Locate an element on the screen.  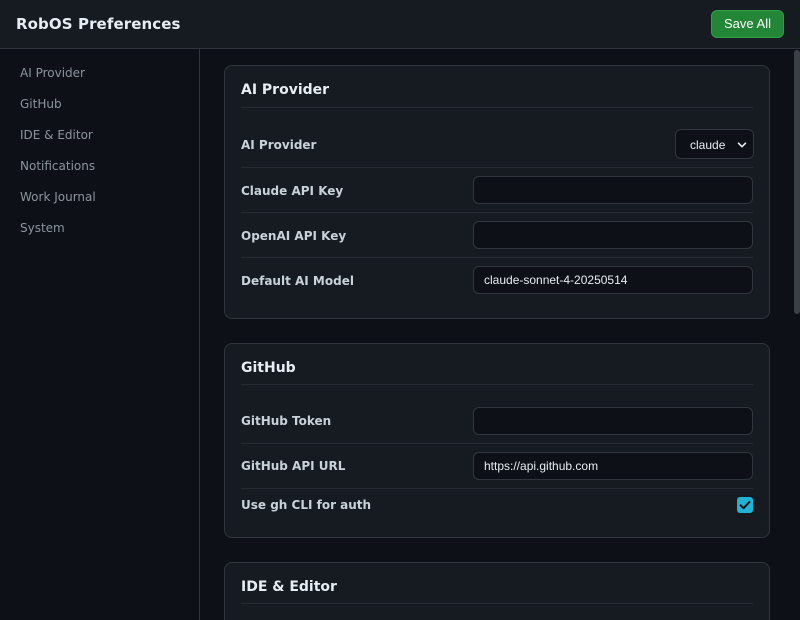
sidebar-item-work-journal: Work Journal is located at coordinates (58, 200).